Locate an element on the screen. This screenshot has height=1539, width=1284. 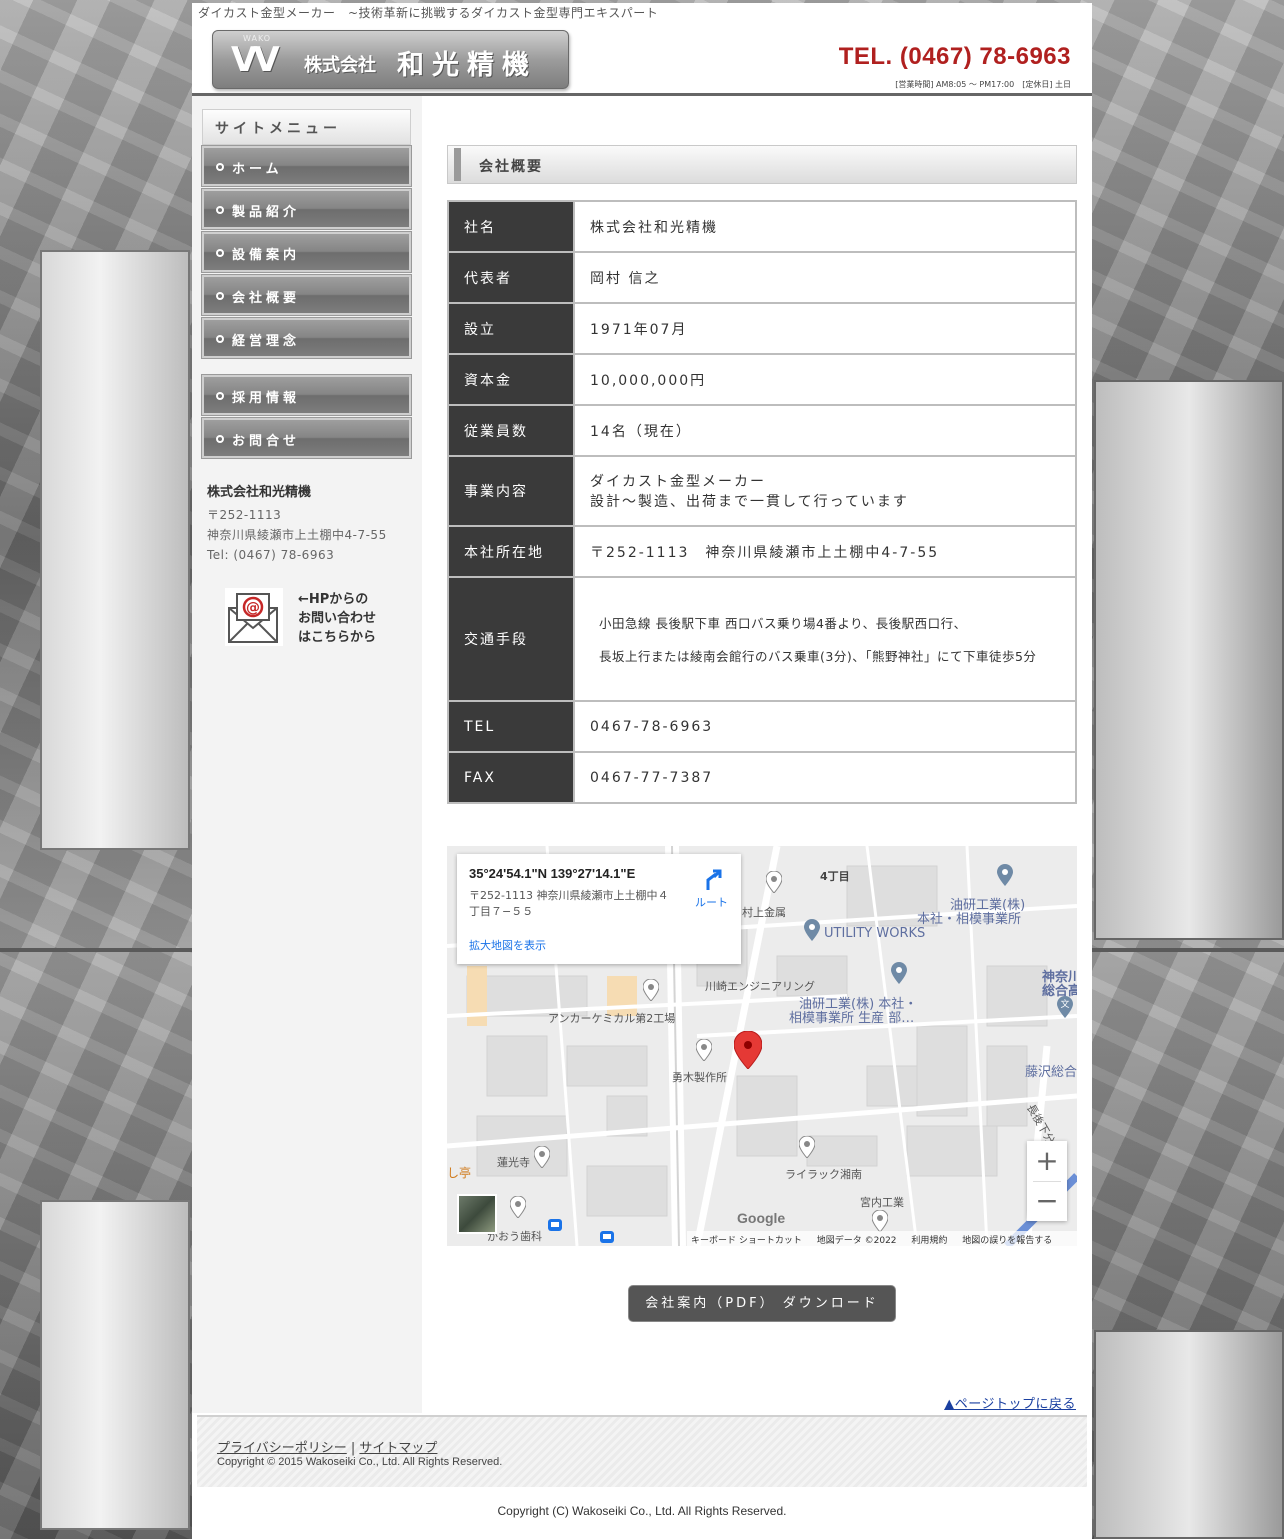
svg-text: 文 is located at coordinates (1064, 1004).